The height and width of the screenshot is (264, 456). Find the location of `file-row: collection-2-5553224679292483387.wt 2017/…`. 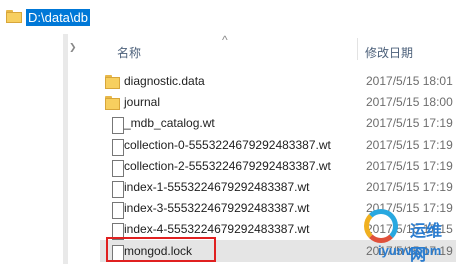

file-row: collection-2-5553224679292483387.wt 2017/… is located at coordinates (278, 166).